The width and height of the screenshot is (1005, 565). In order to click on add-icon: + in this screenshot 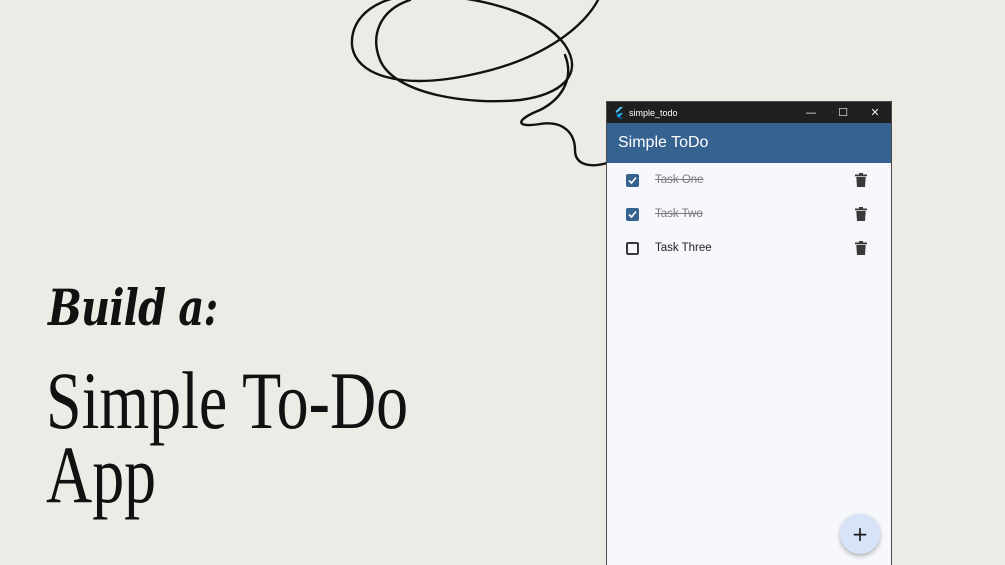, I will do `click(860, 534)`.